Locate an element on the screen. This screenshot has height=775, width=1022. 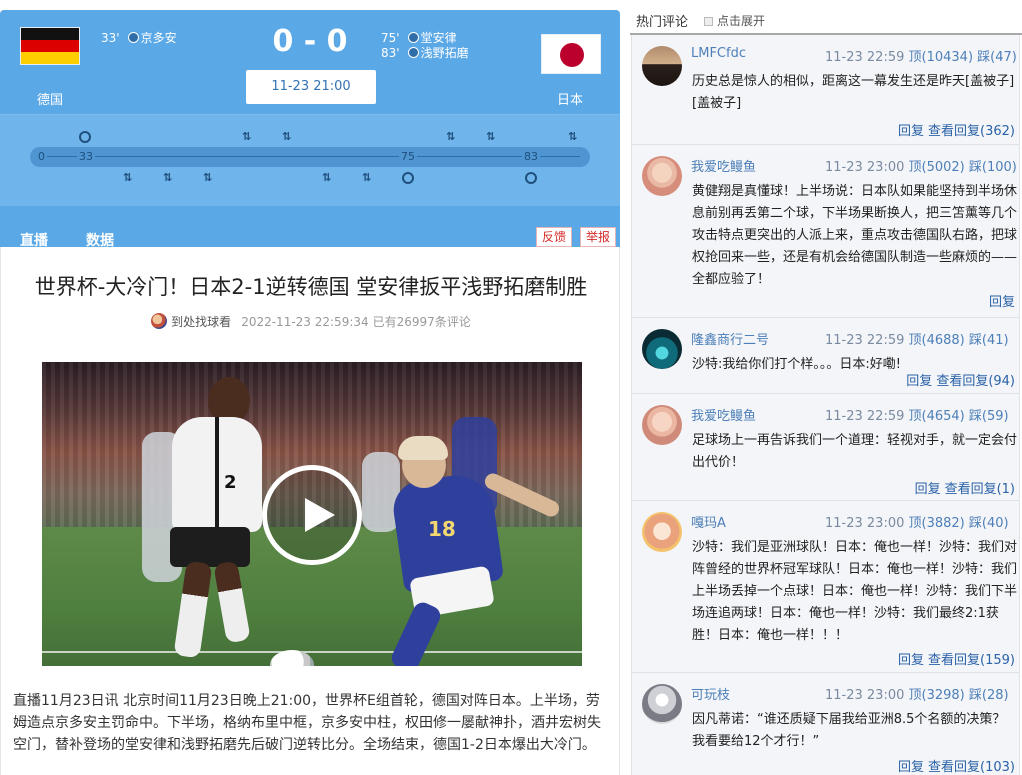
downvote-button: 踩(59) is located at coordinates (989, 416).